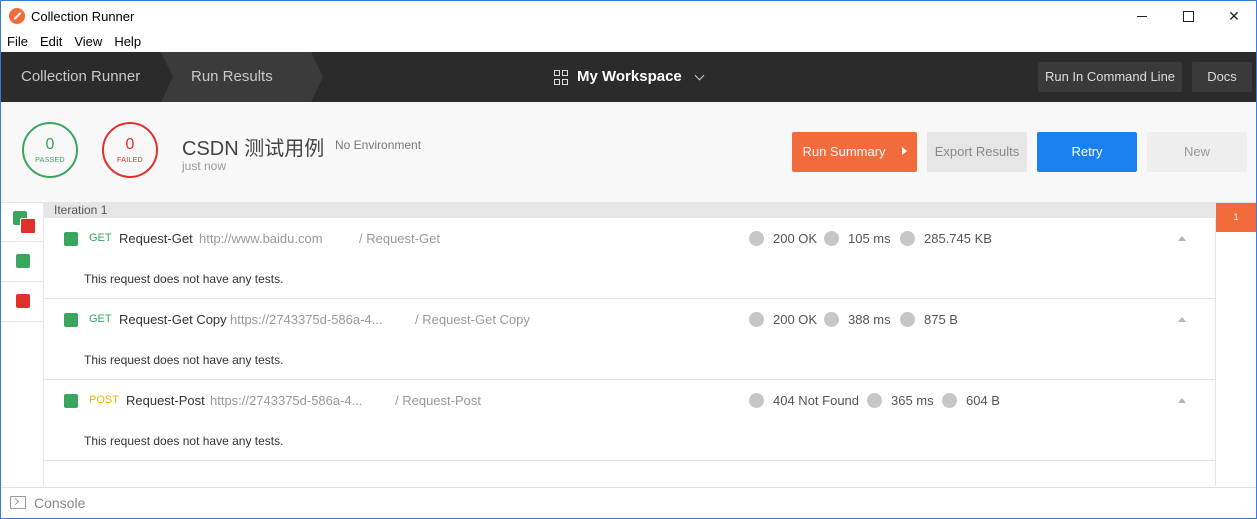 Image resolution: width=1257 pixels, height=519 pixels. Describe the element at coordinates (904, 151) in the screenshot. I see `play-icon` at that location.